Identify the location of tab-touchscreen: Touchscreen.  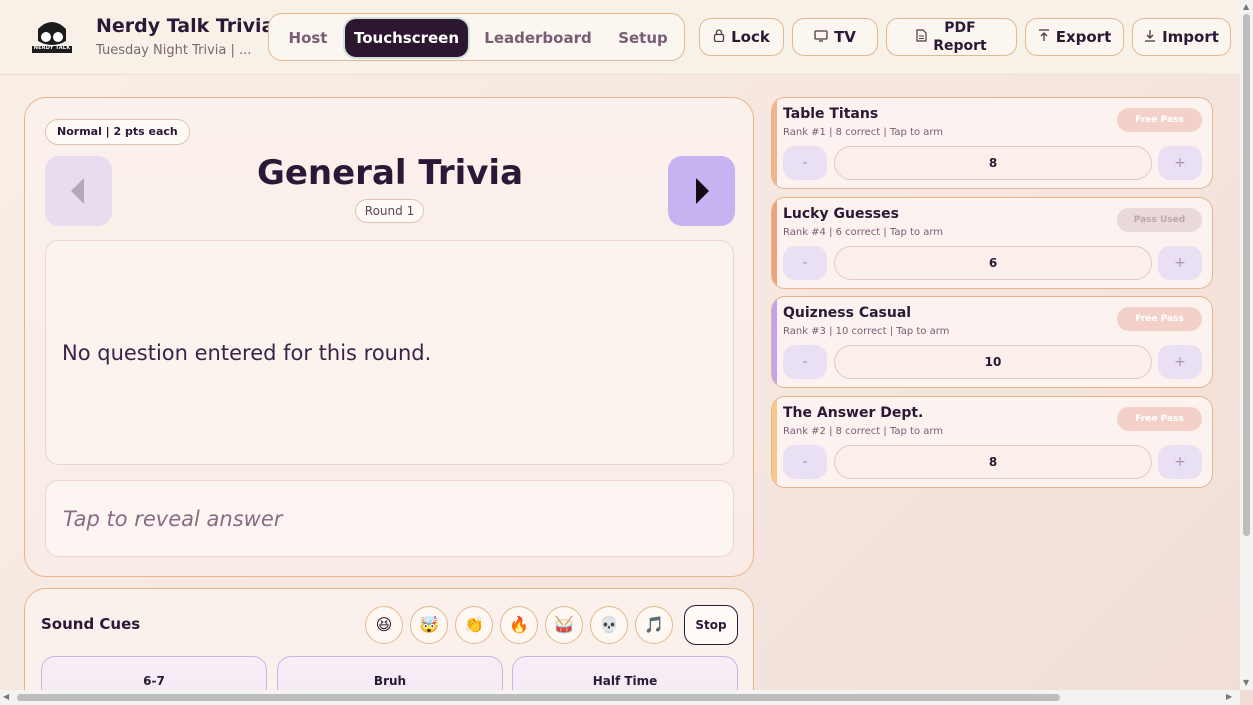
(406, 38).